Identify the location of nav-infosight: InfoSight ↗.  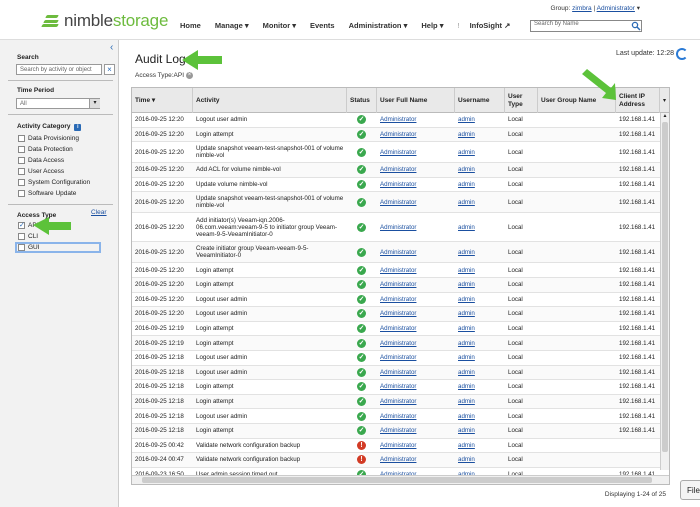
(490, 25).